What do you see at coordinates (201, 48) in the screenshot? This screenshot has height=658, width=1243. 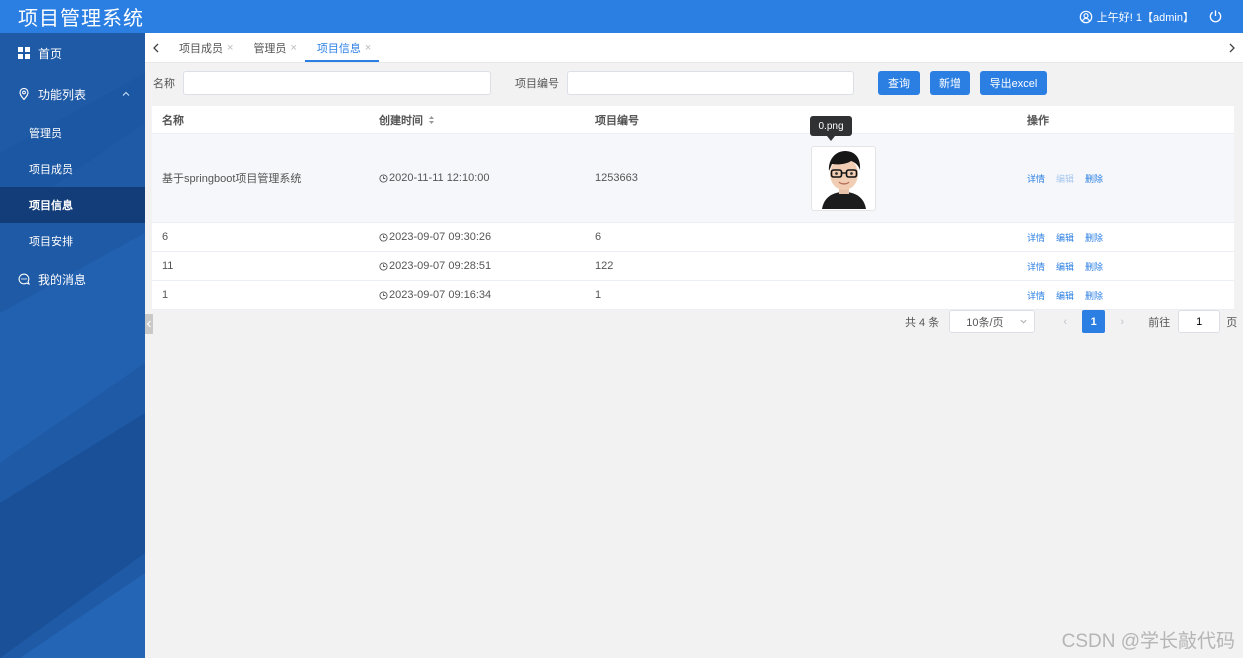 I see `tab-label: 项目成员` at bounding box center [201, 48].